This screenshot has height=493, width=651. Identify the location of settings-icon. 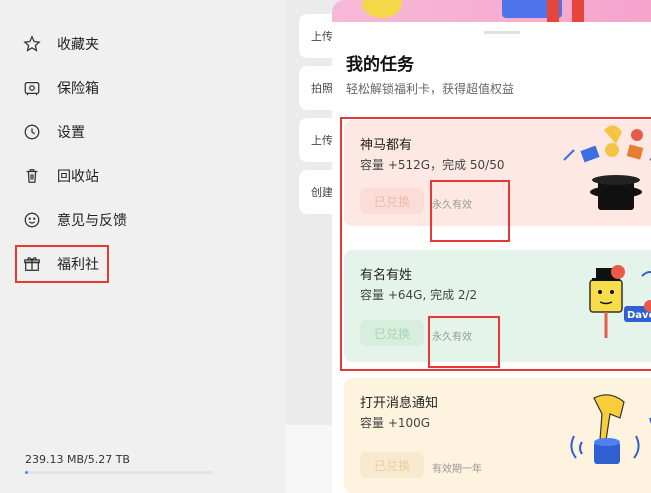
(32, 132).